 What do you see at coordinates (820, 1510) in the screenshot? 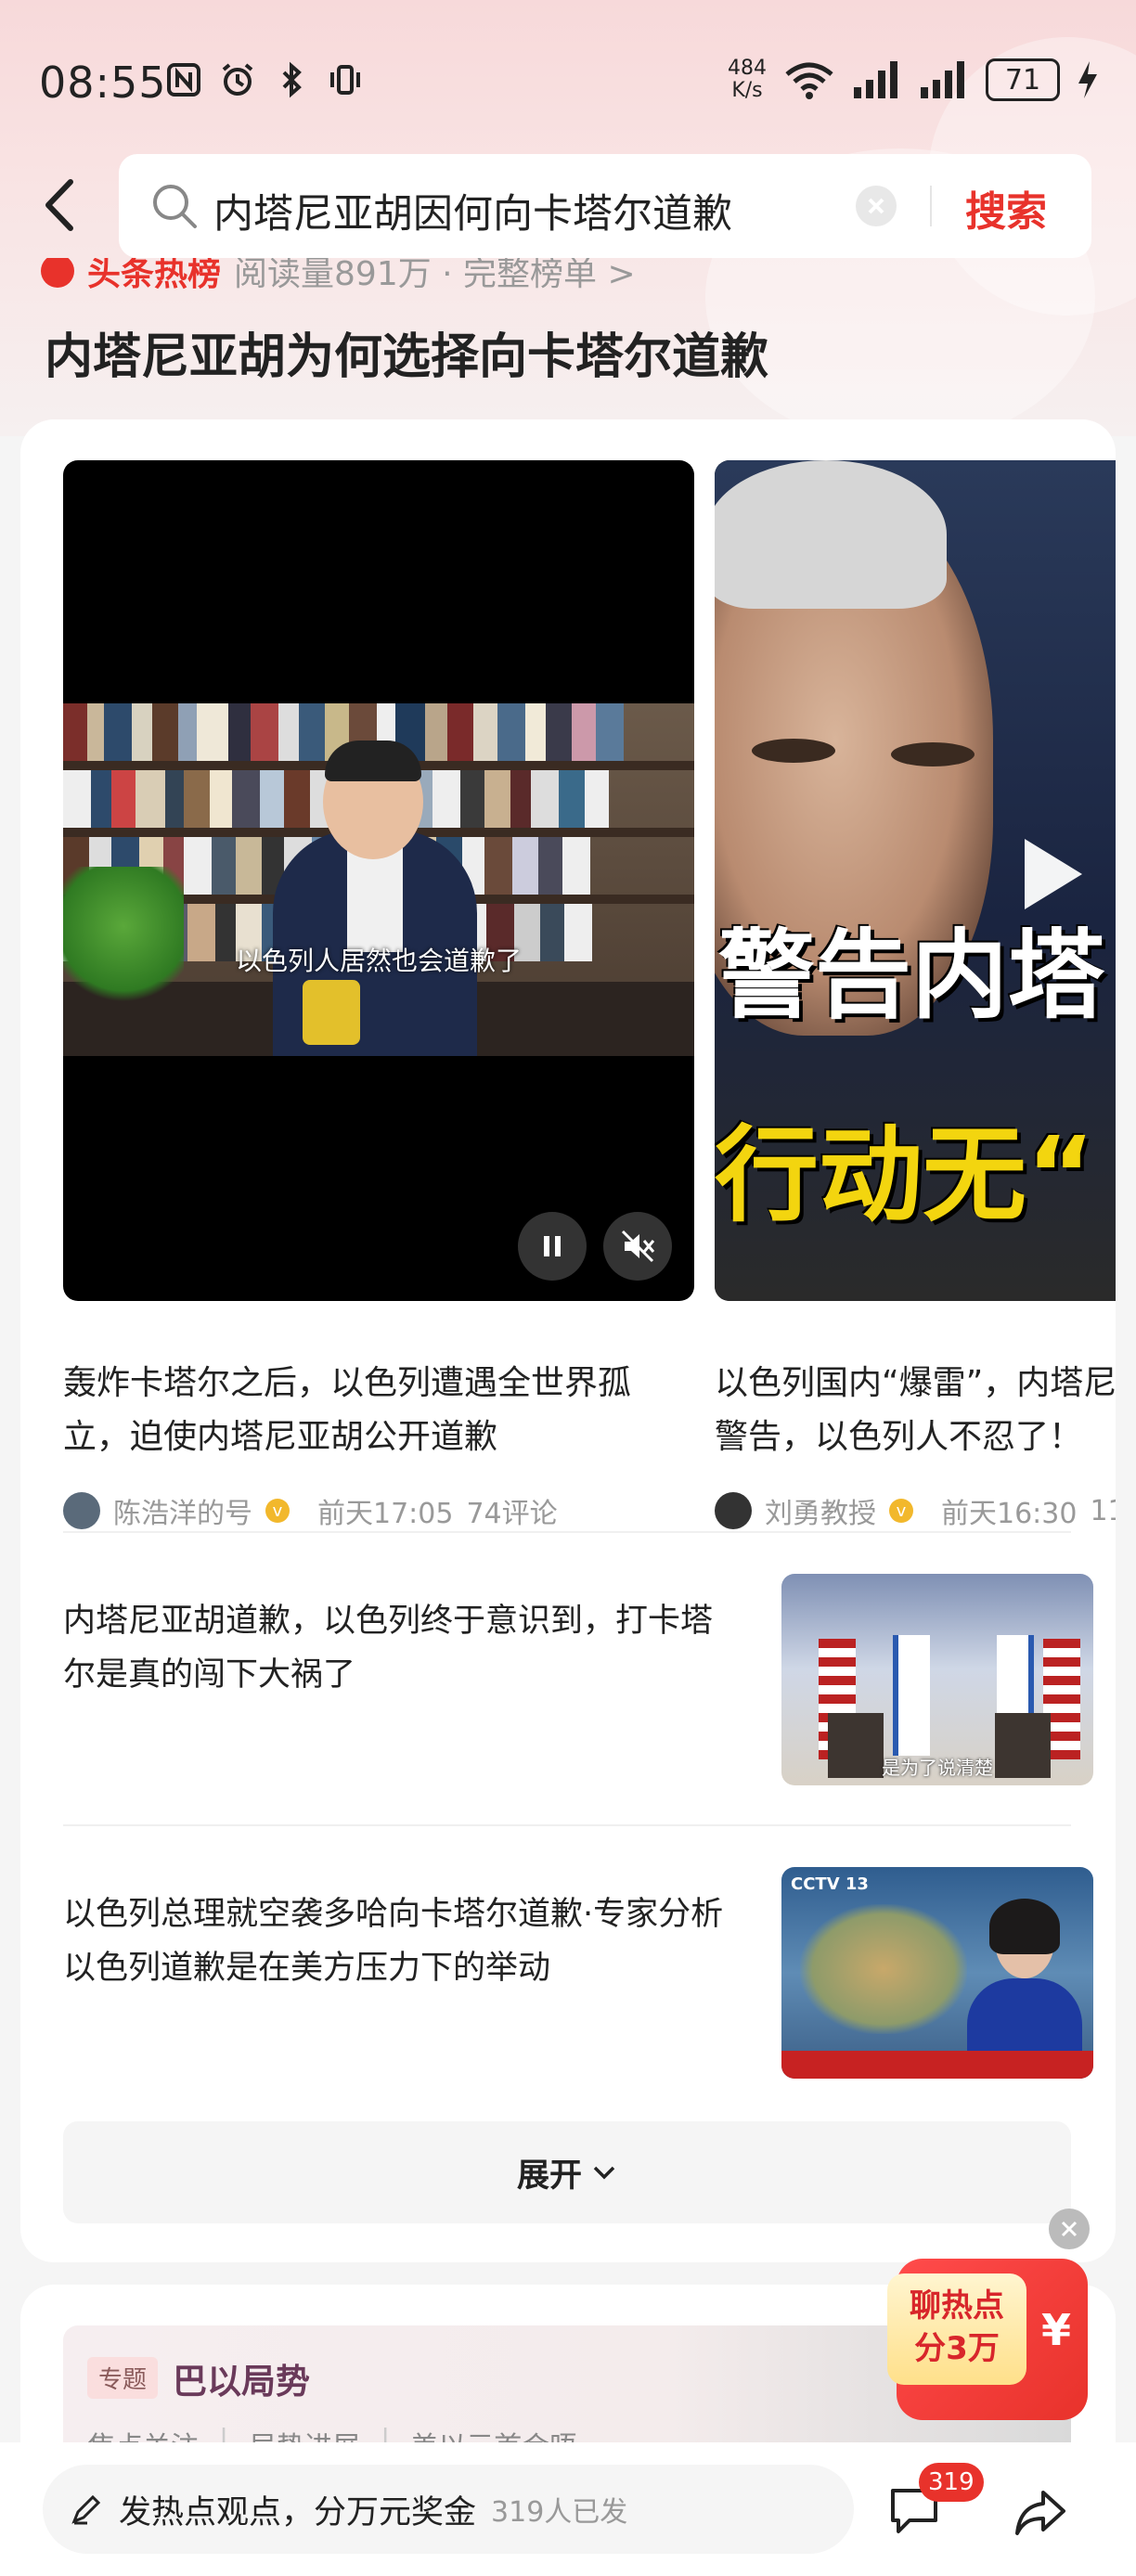
I see `author-name: 刘勇教授` at bounding box center [820, 1510].